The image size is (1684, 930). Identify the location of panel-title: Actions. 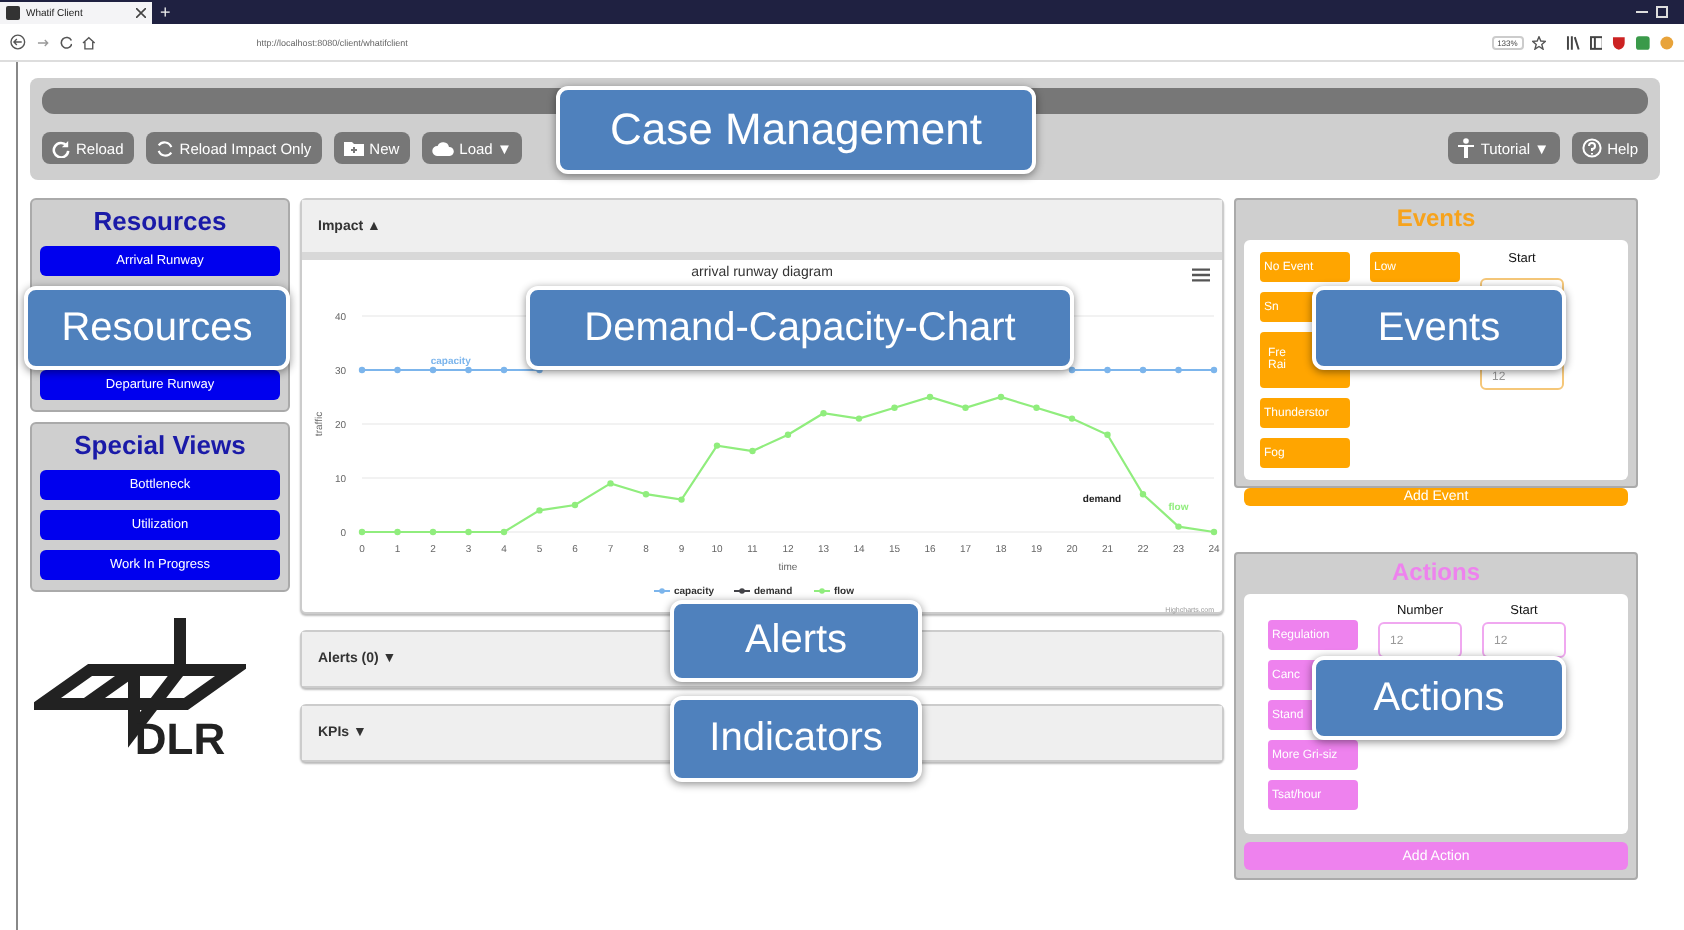
(1435, 572).